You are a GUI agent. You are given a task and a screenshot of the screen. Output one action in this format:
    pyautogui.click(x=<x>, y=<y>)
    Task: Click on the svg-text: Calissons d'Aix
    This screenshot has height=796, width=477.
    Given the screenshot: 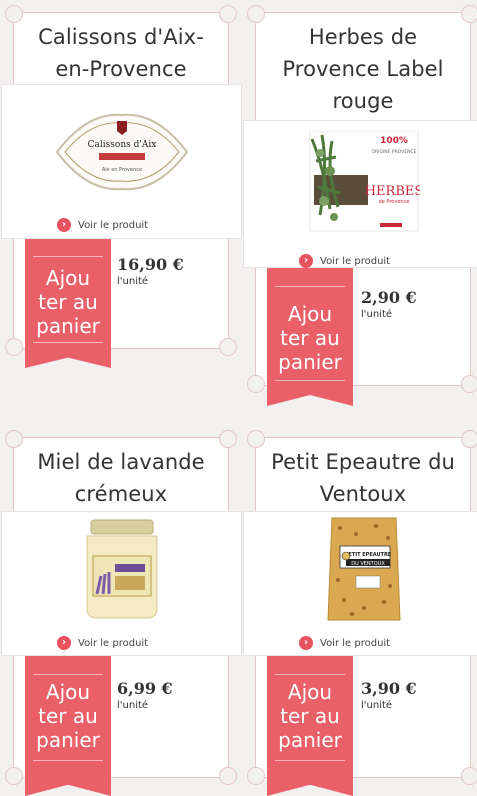 What is the action you would take?
    pyautogui.click(x=121, y=145)
    